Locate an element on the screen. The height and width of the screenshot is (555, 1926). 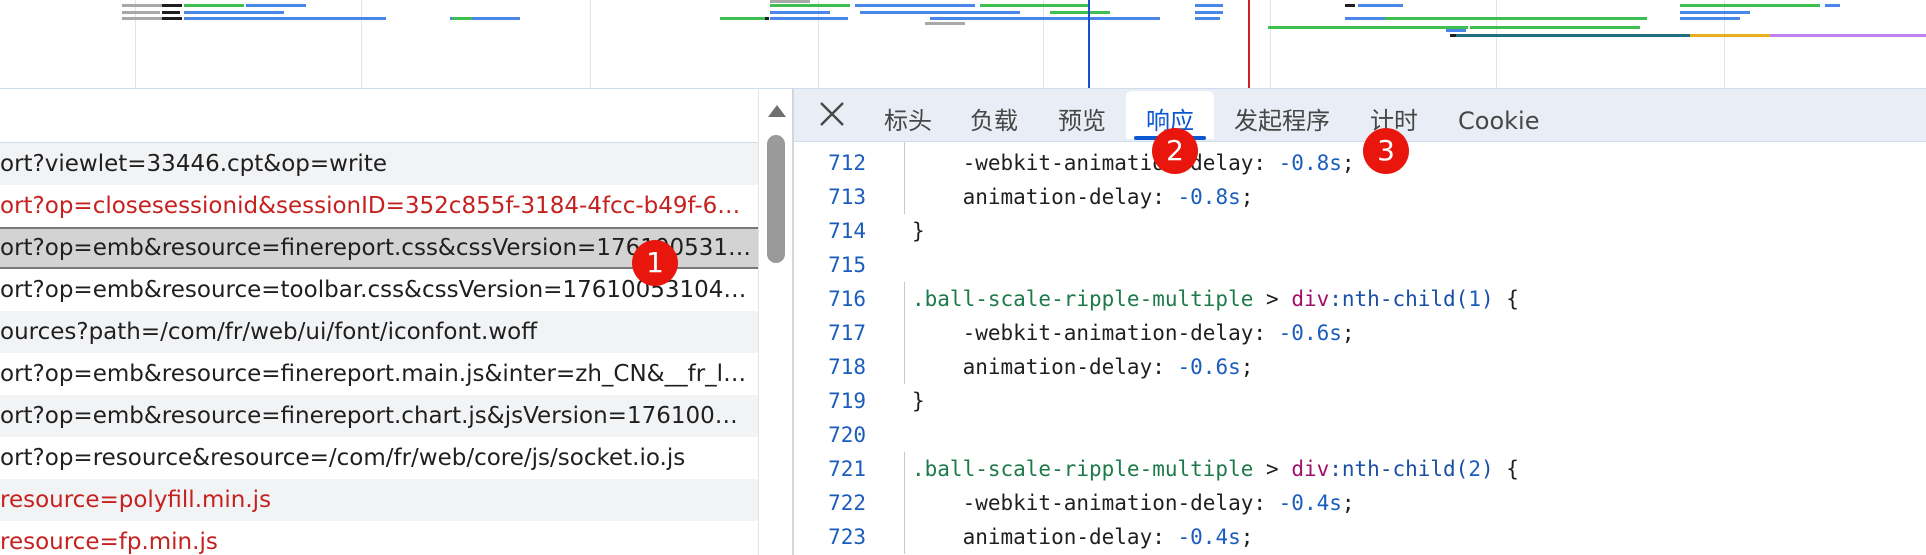
code-token: div is located at coordinates (1310, 469).